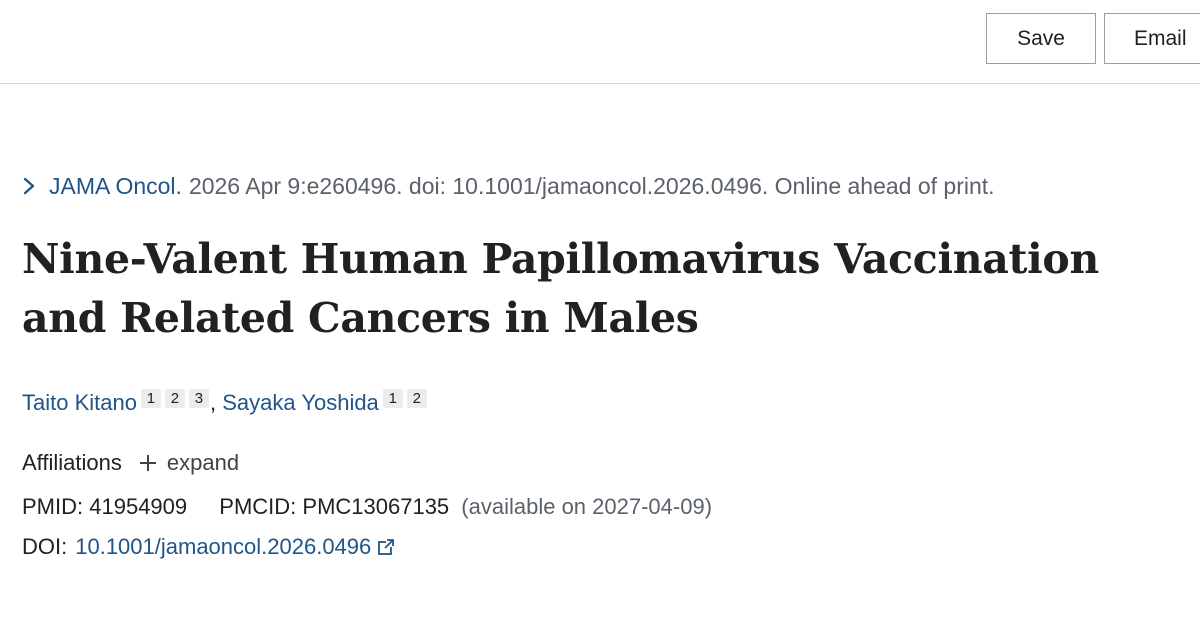 The width and height of the screenshot is (1200, 630). Describe the element at coordinates (386, 547) in the screenshot. I see `external-link-icon` at that location.